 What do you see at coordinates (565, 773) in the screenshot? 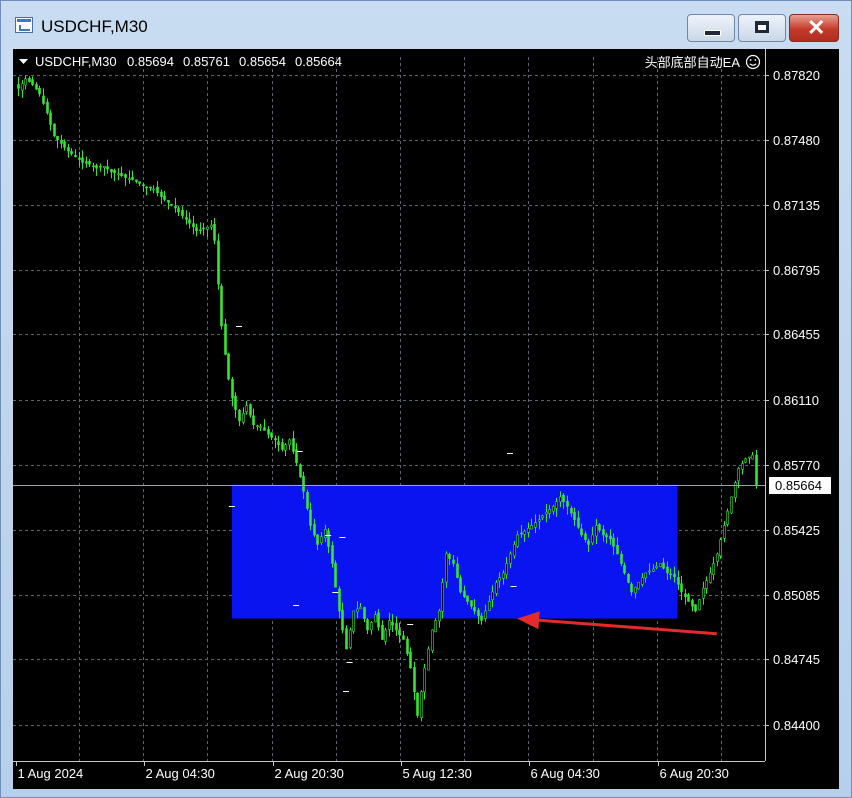
I see `time-tick-label: 6 Aug 04:30` at bounding box center [565, 773].